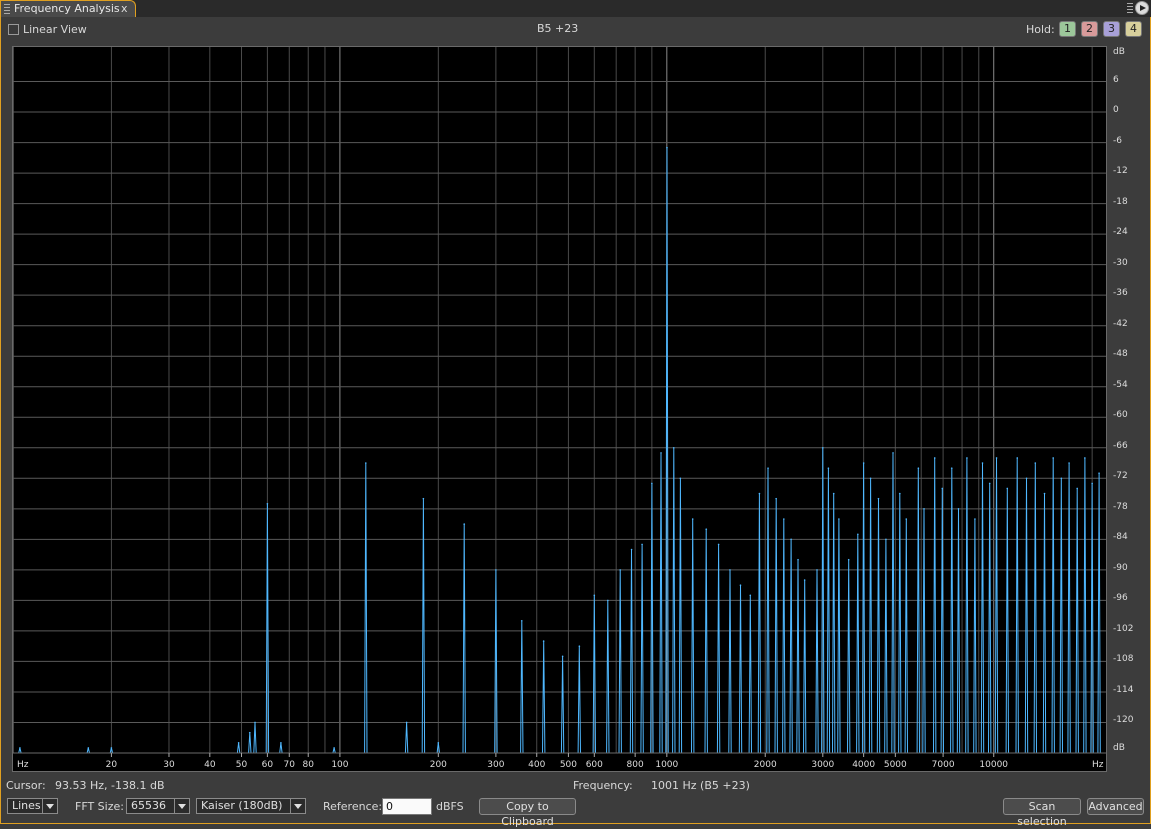 The image size is (1151, 829). Describe the element at coordinates (1123, 689) in the screenshot. I see `y-tick-label: -114` at that location.